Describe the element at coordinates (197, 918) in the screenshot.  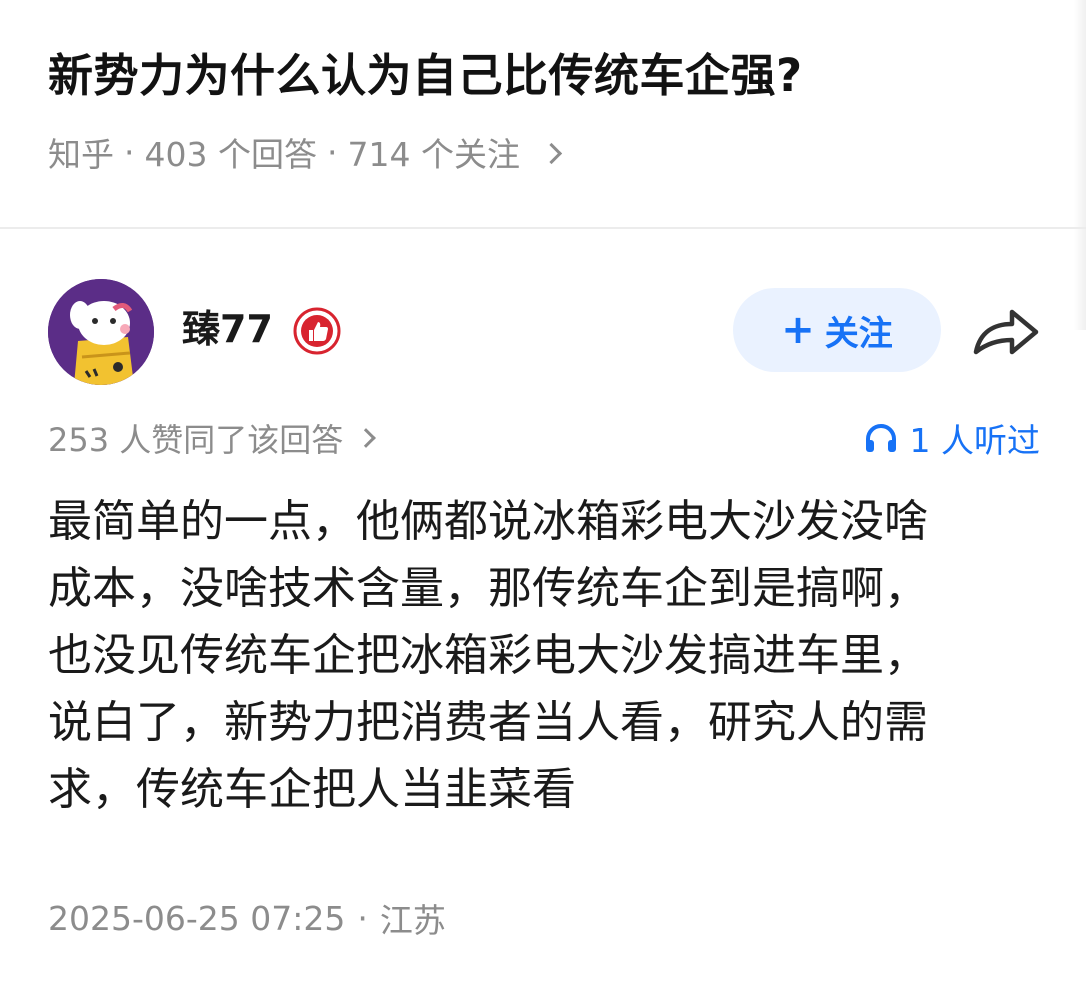
I see `post-datetime: 2025-06-25 07:25` at that location.